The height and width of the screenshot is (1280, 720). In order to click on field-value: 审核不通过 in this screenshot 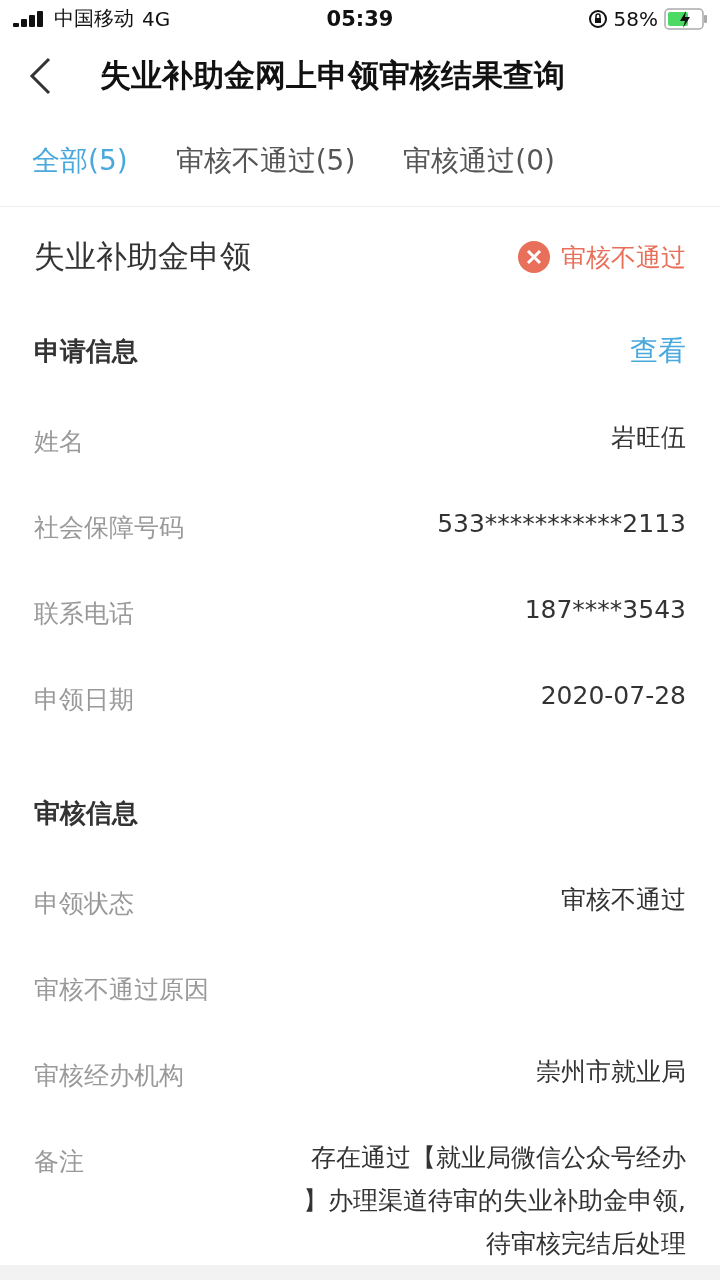, I will do `click(623, 900)`.